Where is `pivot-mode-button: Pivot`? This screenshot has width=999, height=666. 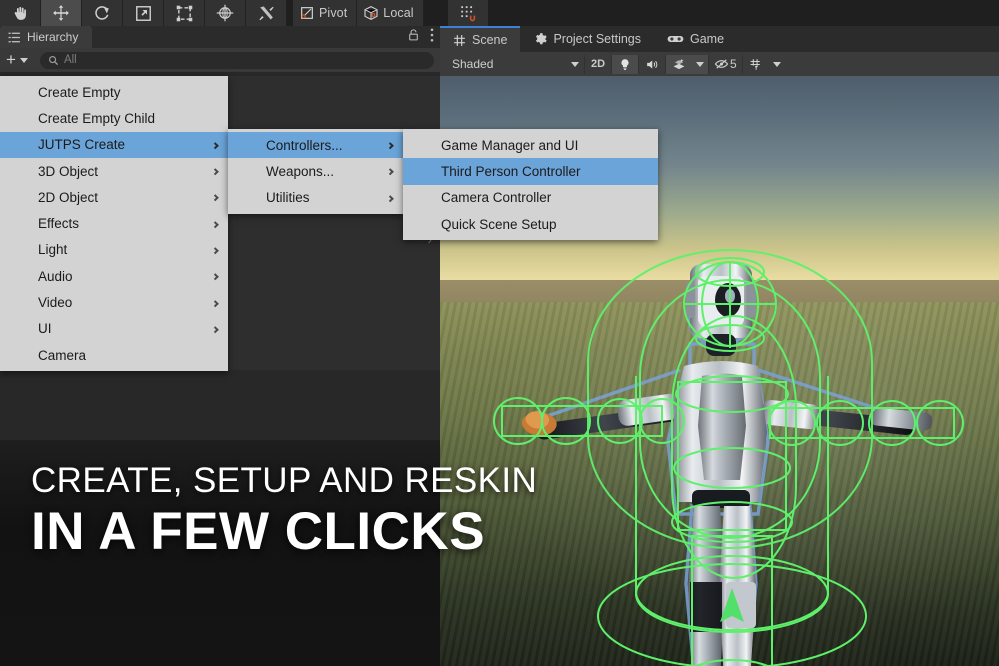
pivot-mode-button: Pivot is located at coordinates (325, 13).